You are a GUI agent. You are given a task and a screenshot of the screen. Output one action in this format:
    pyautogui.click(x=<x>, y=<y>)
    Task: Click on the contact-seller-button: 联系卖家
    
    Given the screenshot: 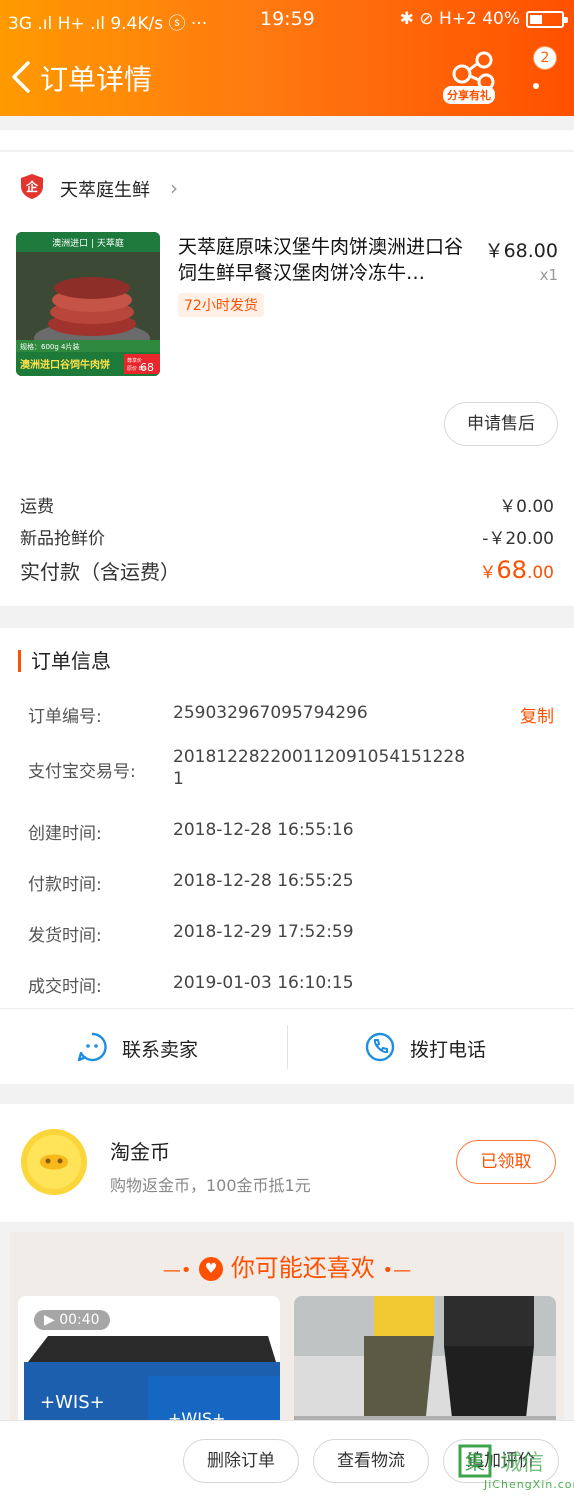 What is the action you would take?
    pyautogui.click(x=143, y=1047)
    